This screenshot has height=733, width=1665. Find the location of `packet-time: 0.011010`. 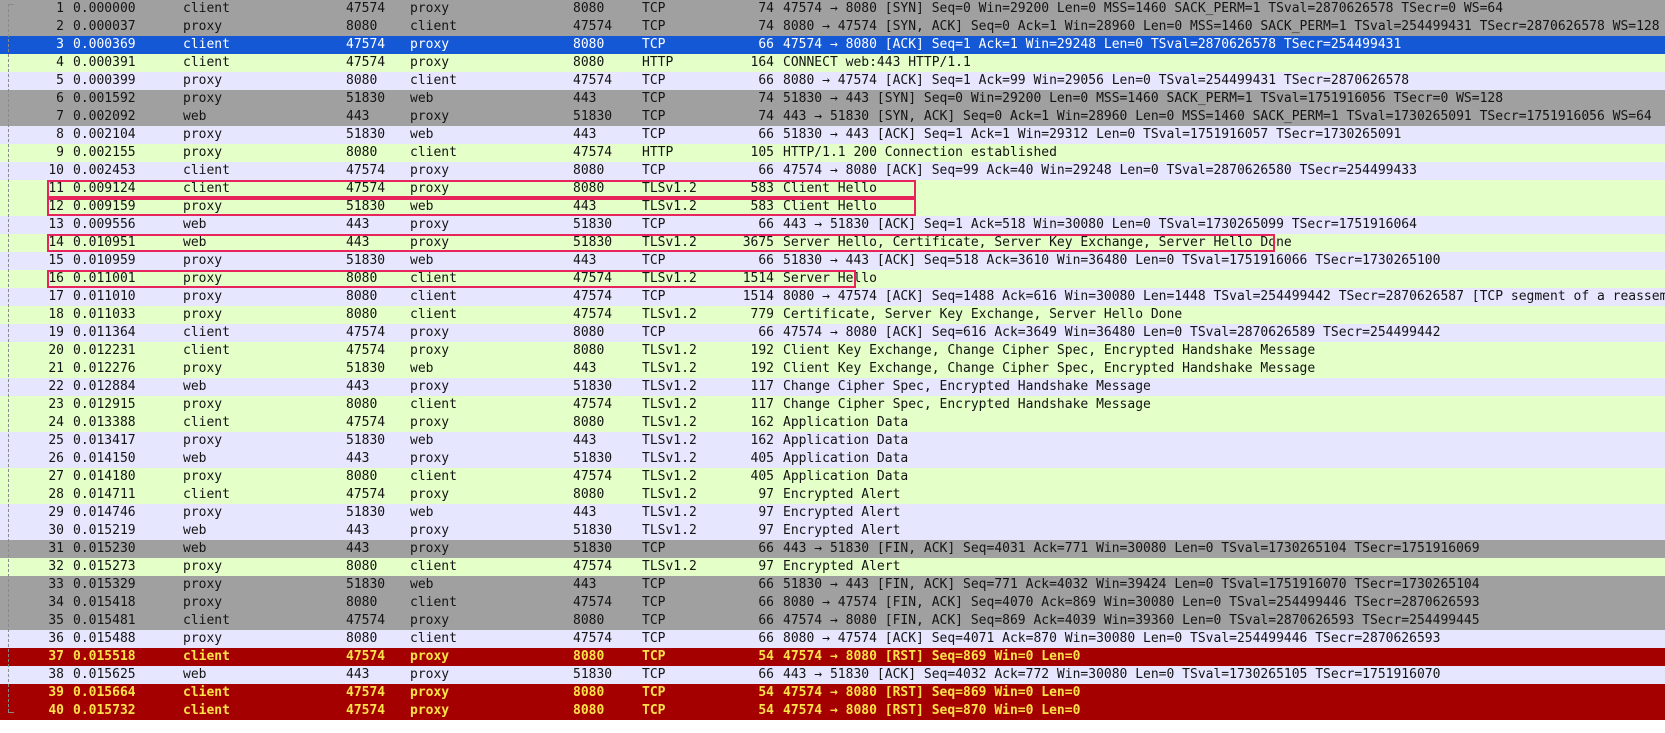

packet-time: 0.011010 is located at coordinates (104, 296).